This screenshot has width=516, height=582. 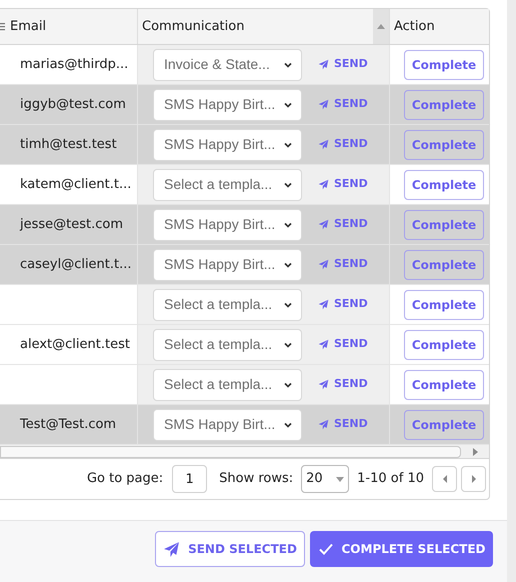 What do you see at coordinates (230, 452) in the screenshot?
I see `scrollbar-thumb` at bounding box center [230, 452].